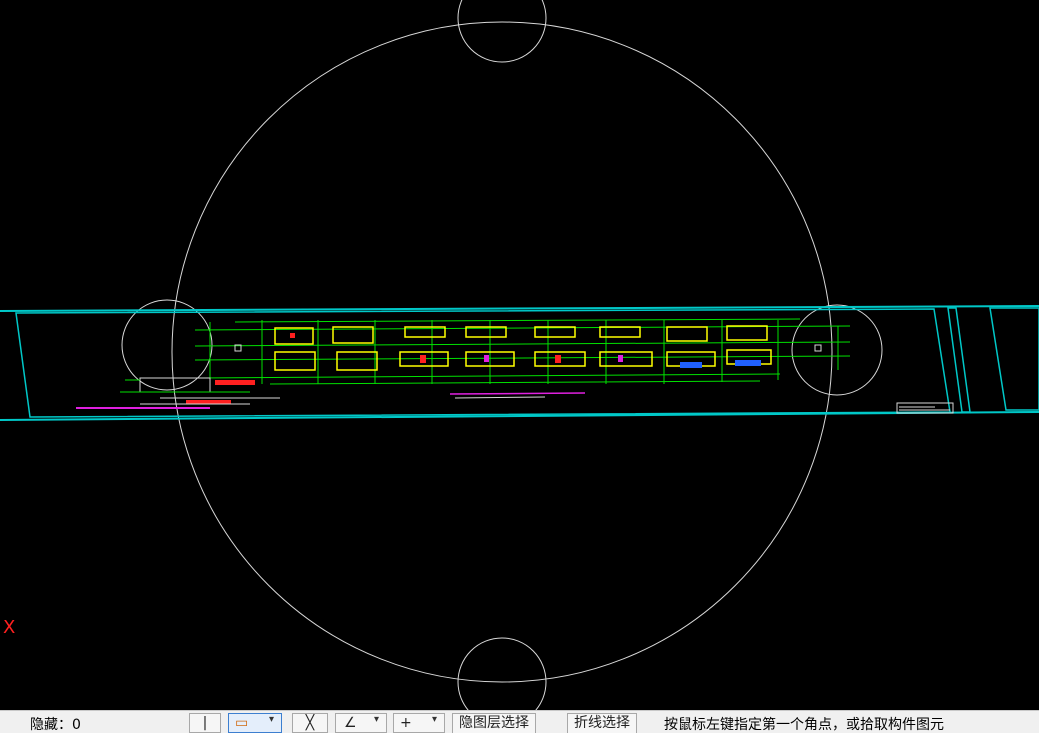 This screenshot has width=1039, height=733. Describe the element at coordinates (167, 345) in the screenshot. I see `left-reference-circle` at that location.